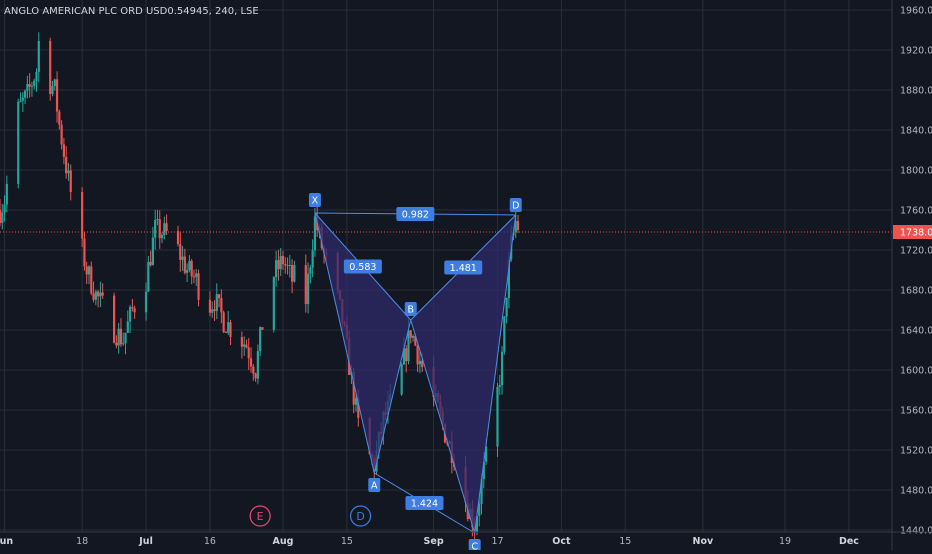  What do you see at coordinates (916, 291) in the screenshot?
I see `y-tick-label: 1680.0` at bounding box center [916, 291].